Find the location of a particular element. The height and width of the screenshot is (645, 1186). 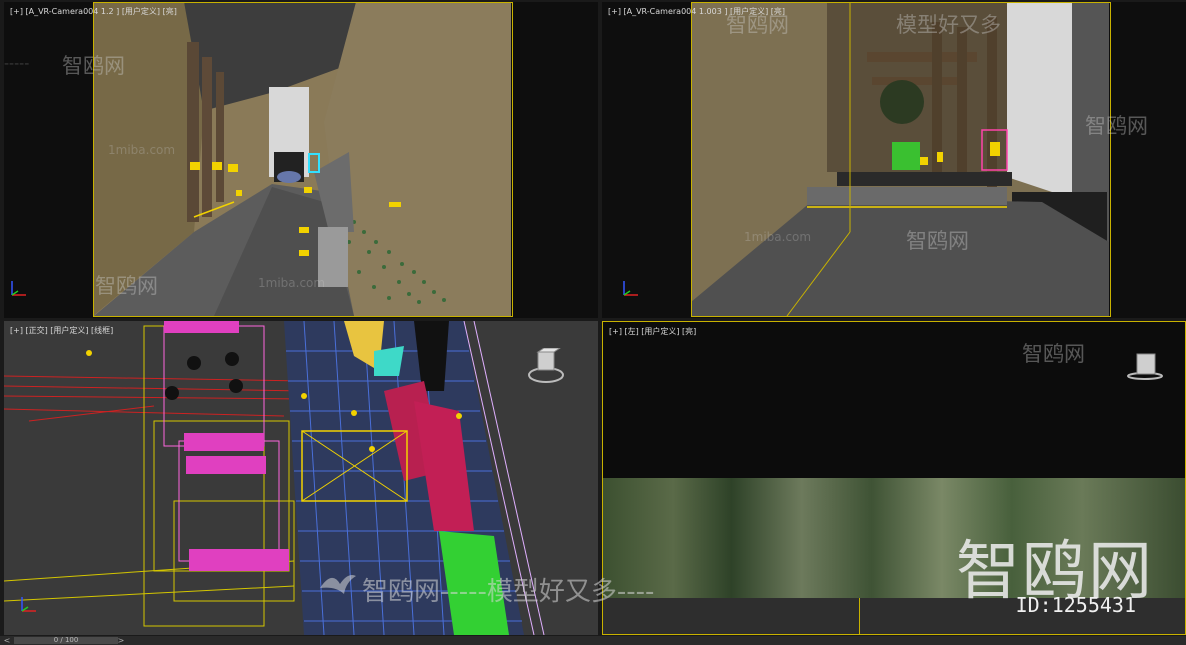

next-frame-icon: > is located at coordinates (121, 640).